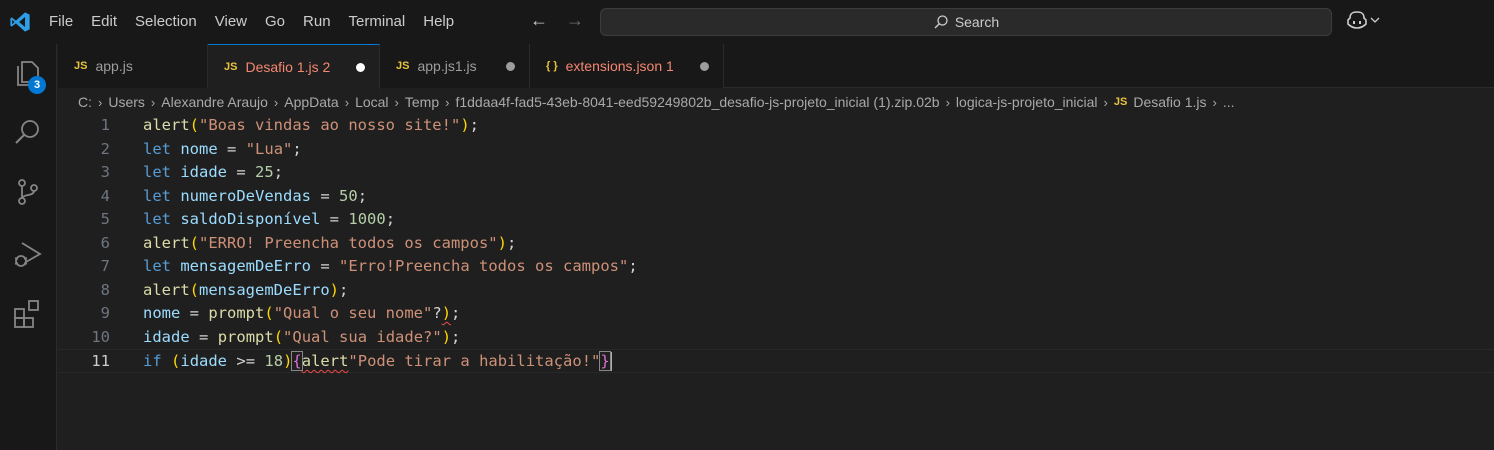  Describe the element at coordinates (311, 102) in the screenshot. I see `breadcrumb-item: AppData` at that location.